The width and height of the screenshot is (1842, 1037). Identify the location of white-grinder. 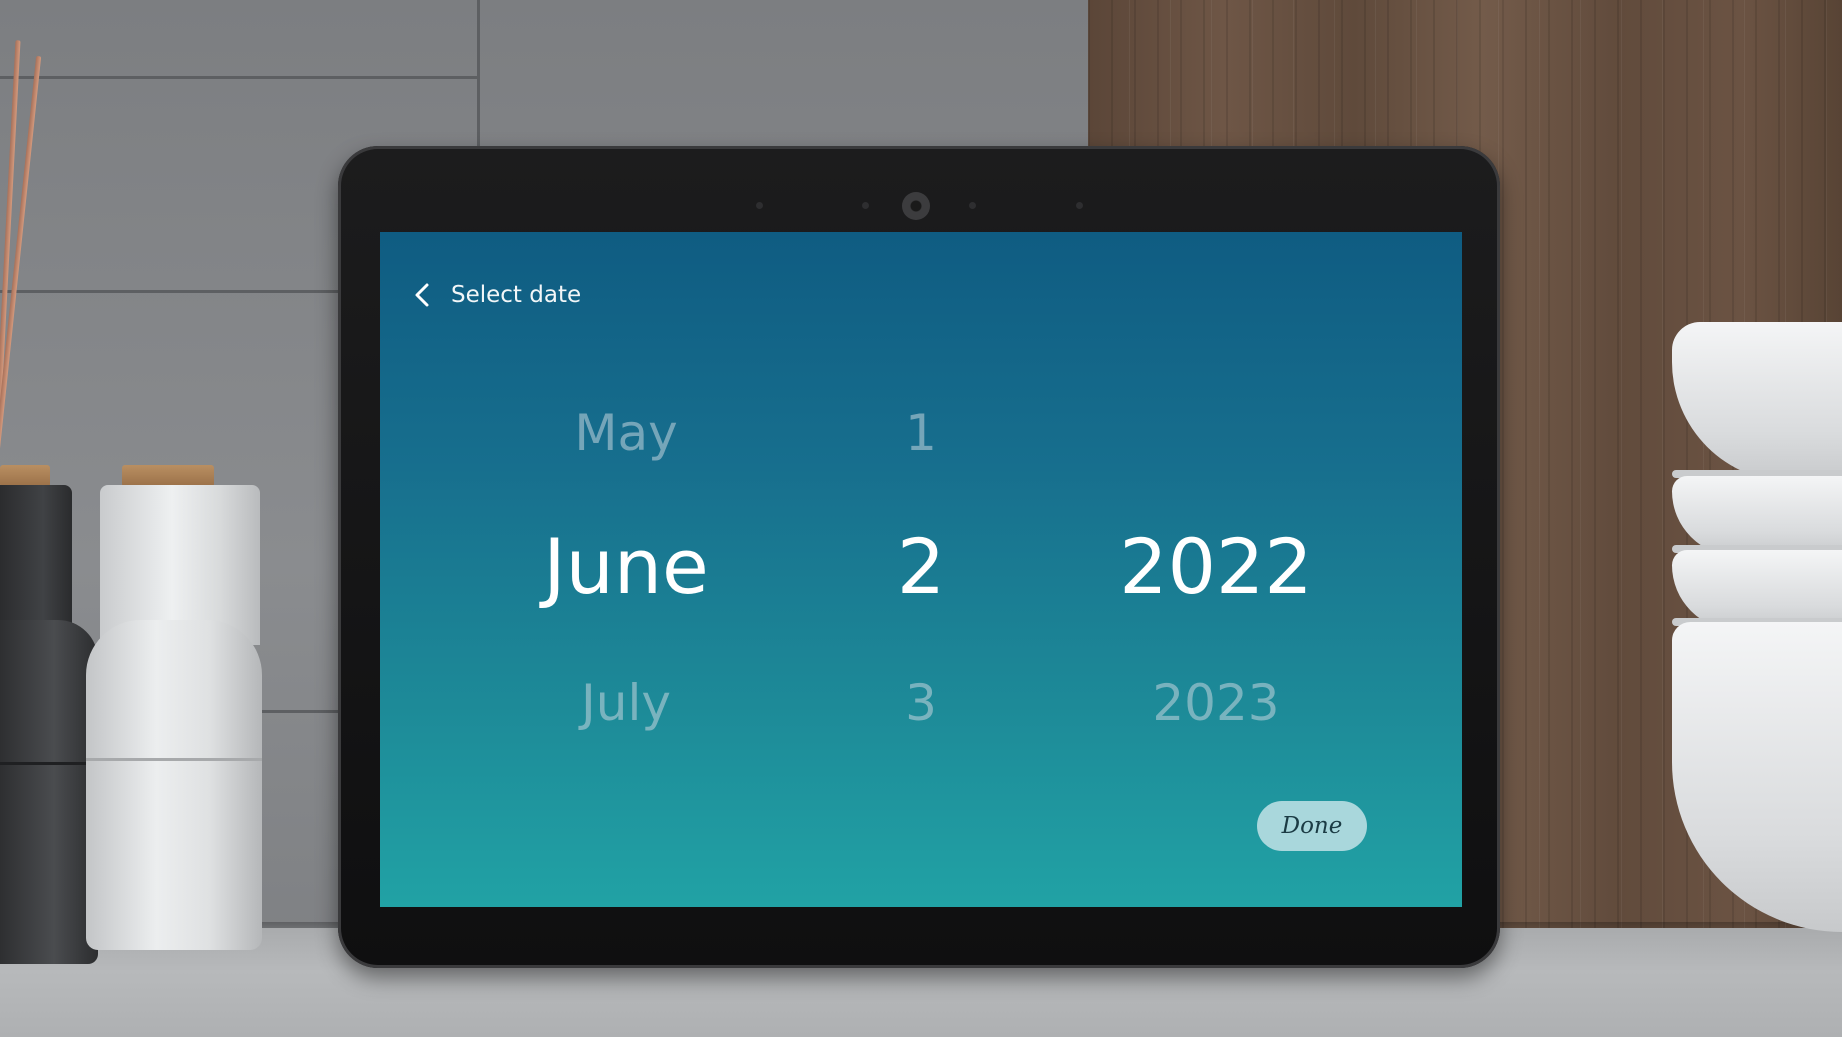
(174, 785).